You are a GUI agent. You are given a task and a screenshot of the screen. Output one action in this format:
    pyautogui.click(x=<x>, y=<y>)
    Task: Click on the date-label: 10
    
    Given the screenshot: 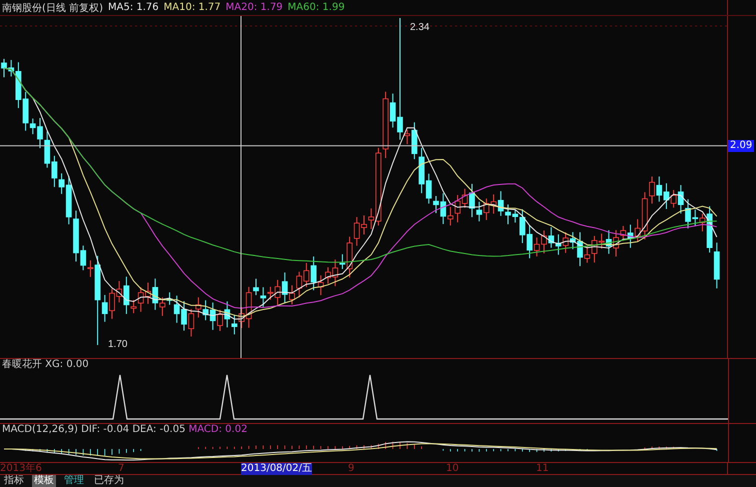 What is the action you would take?
    pyautogui.click(x=452, y=469)
    